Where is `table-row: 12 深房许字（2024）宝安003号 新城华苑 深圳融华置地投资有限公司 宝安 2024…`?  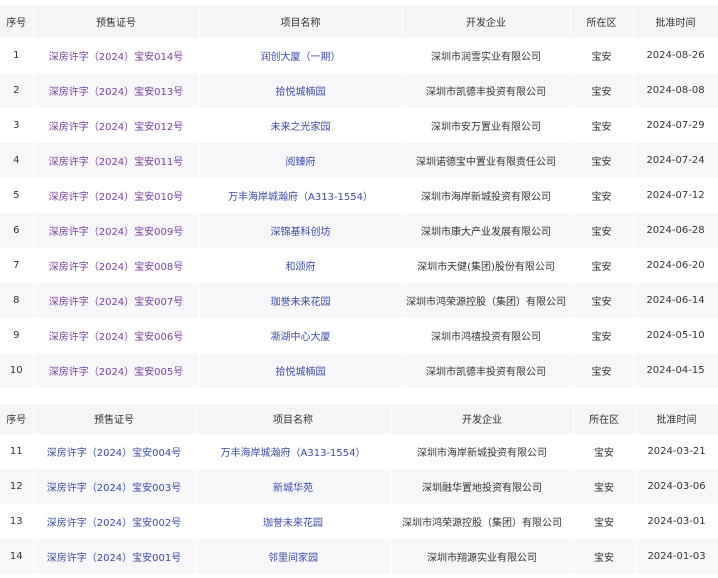 table-row: 12 深房许字（2024）宝安003号 新城华苑 深圳融华置地投资有限公司 宝安 2024… is located at coordinates (359, 486).